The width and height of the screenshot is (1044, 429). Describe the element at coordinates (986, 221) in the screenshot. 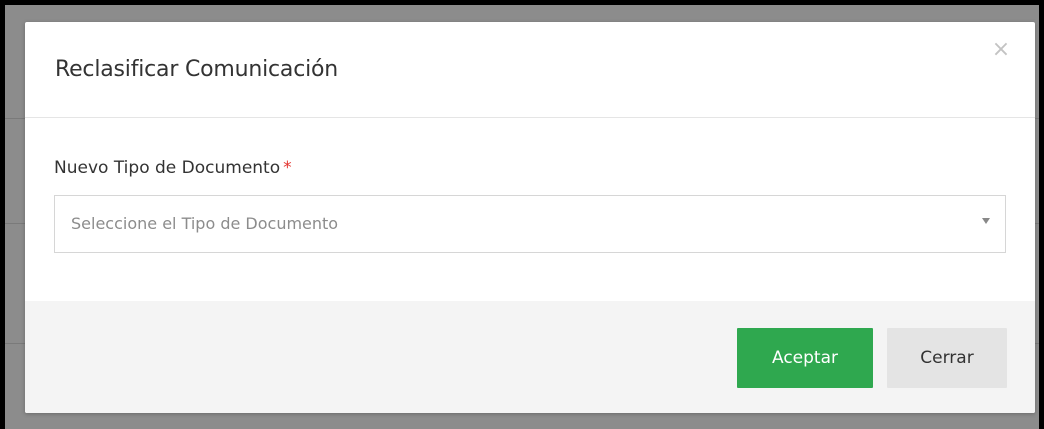

I see `chevron-down-icon` at that location.